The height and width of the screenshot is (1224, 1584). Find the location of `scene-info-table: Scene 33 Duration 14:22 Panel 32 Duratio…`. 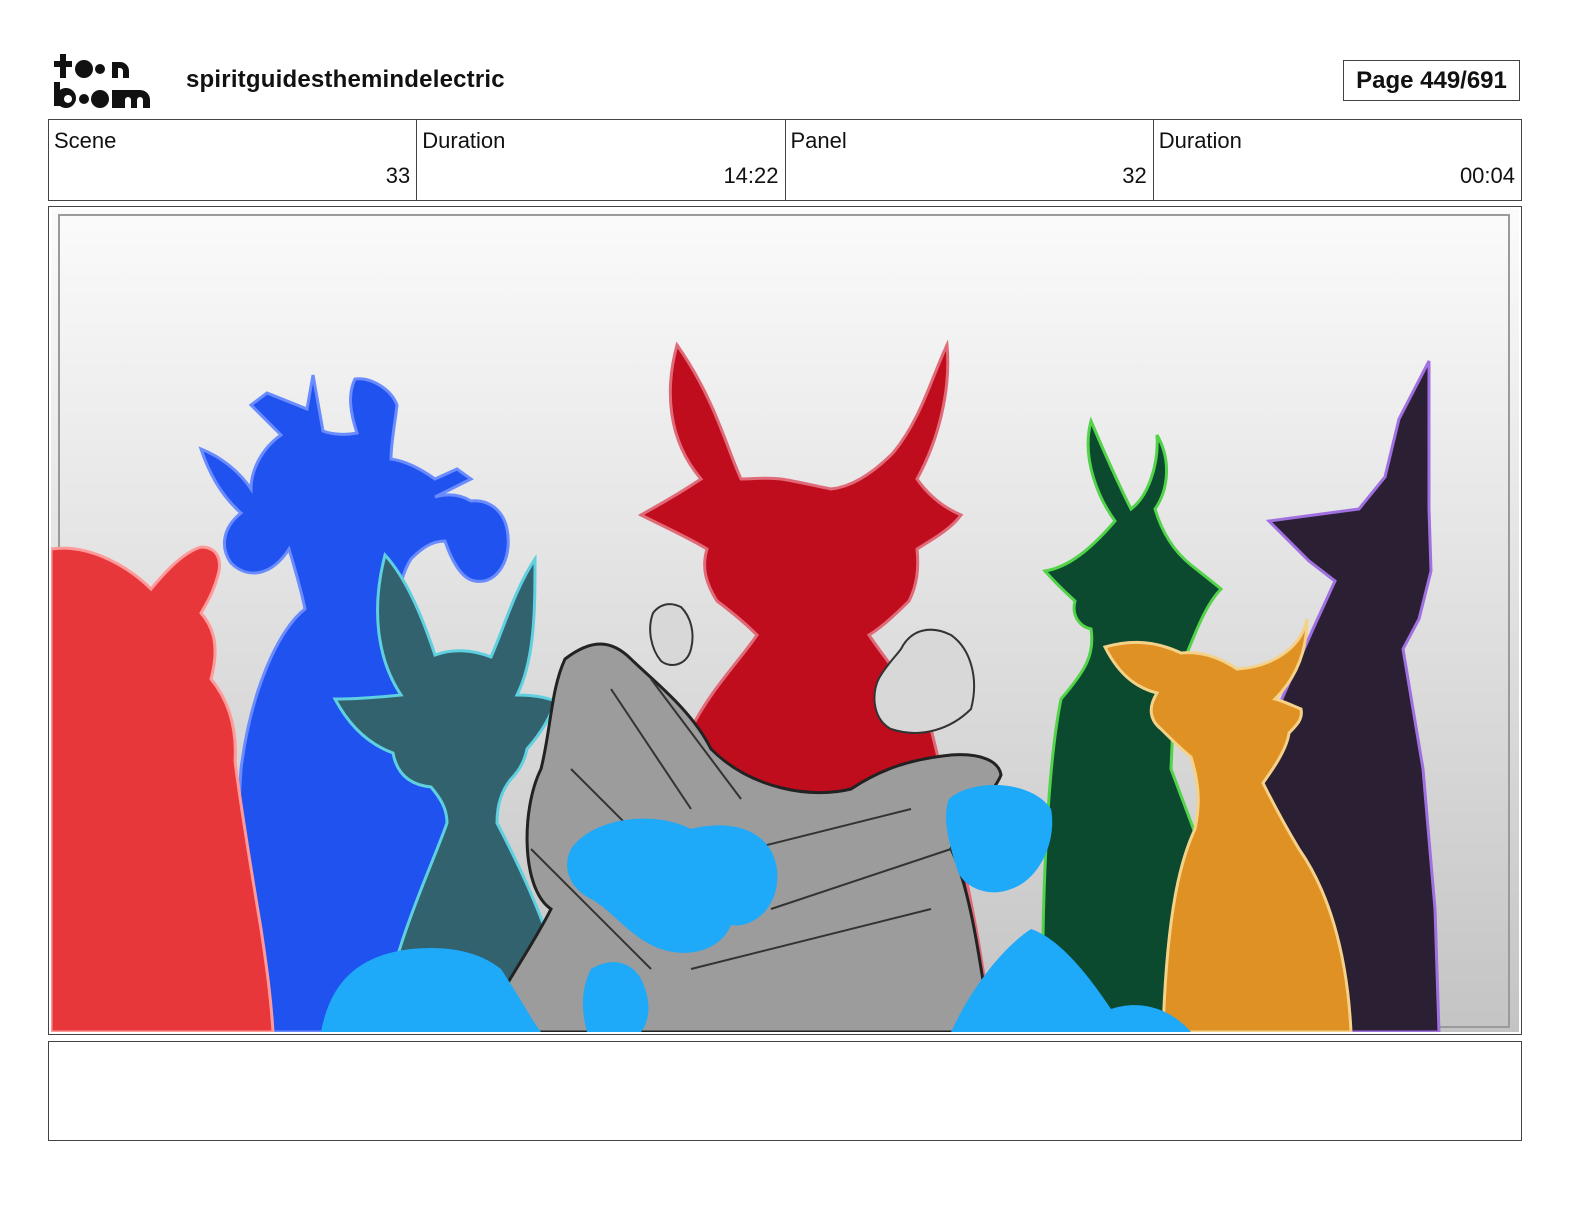

scene-info-table: Scene 33 Duration 14:22 Panel 32 Duratio… is located at coordinates (785, 160).